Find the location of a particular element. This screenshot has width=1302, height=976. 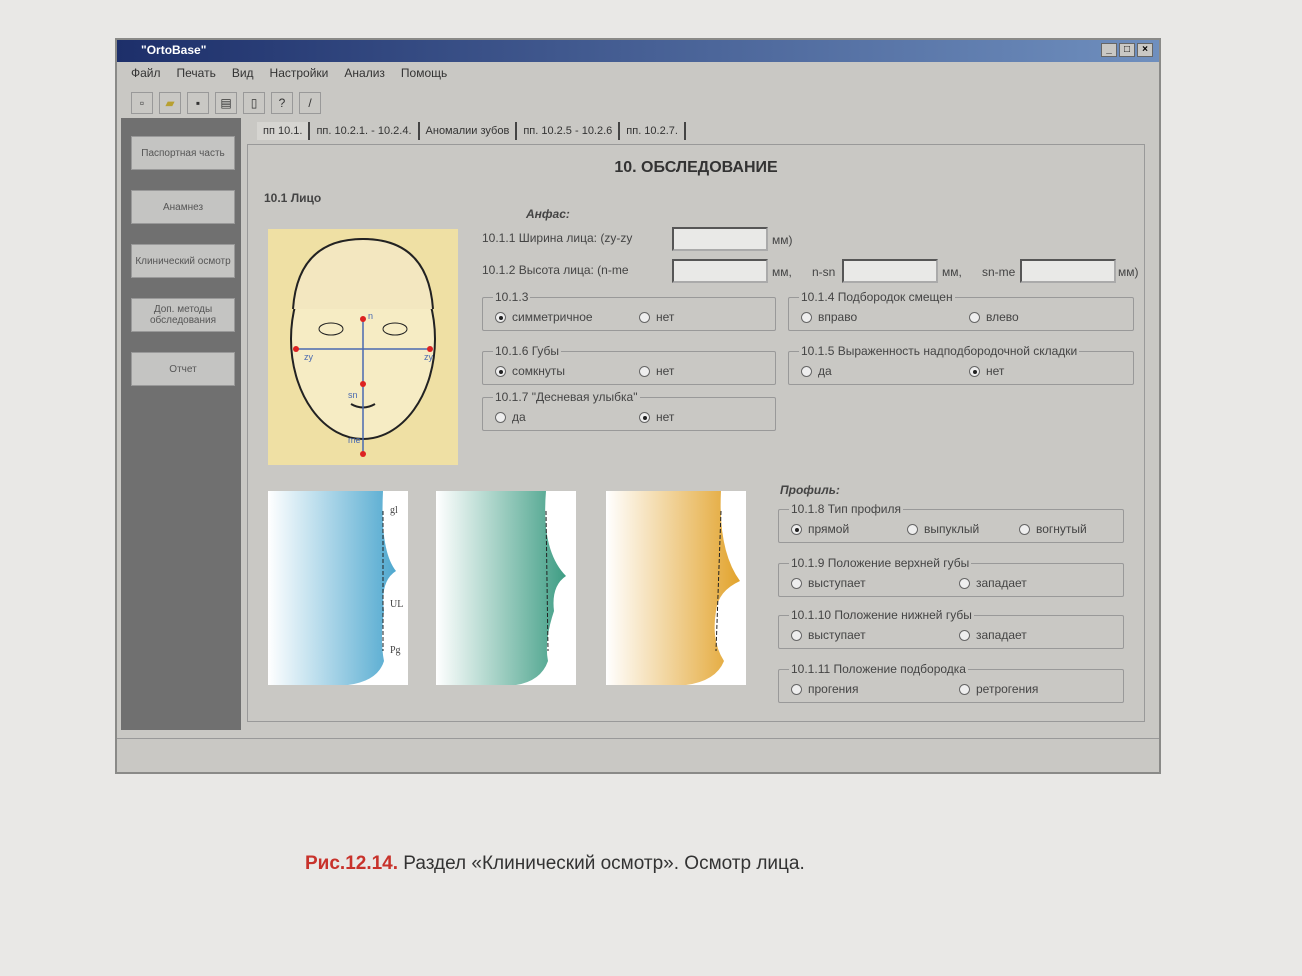

radio-profile-convex: выпуклый is located at coordinates (943, 529).